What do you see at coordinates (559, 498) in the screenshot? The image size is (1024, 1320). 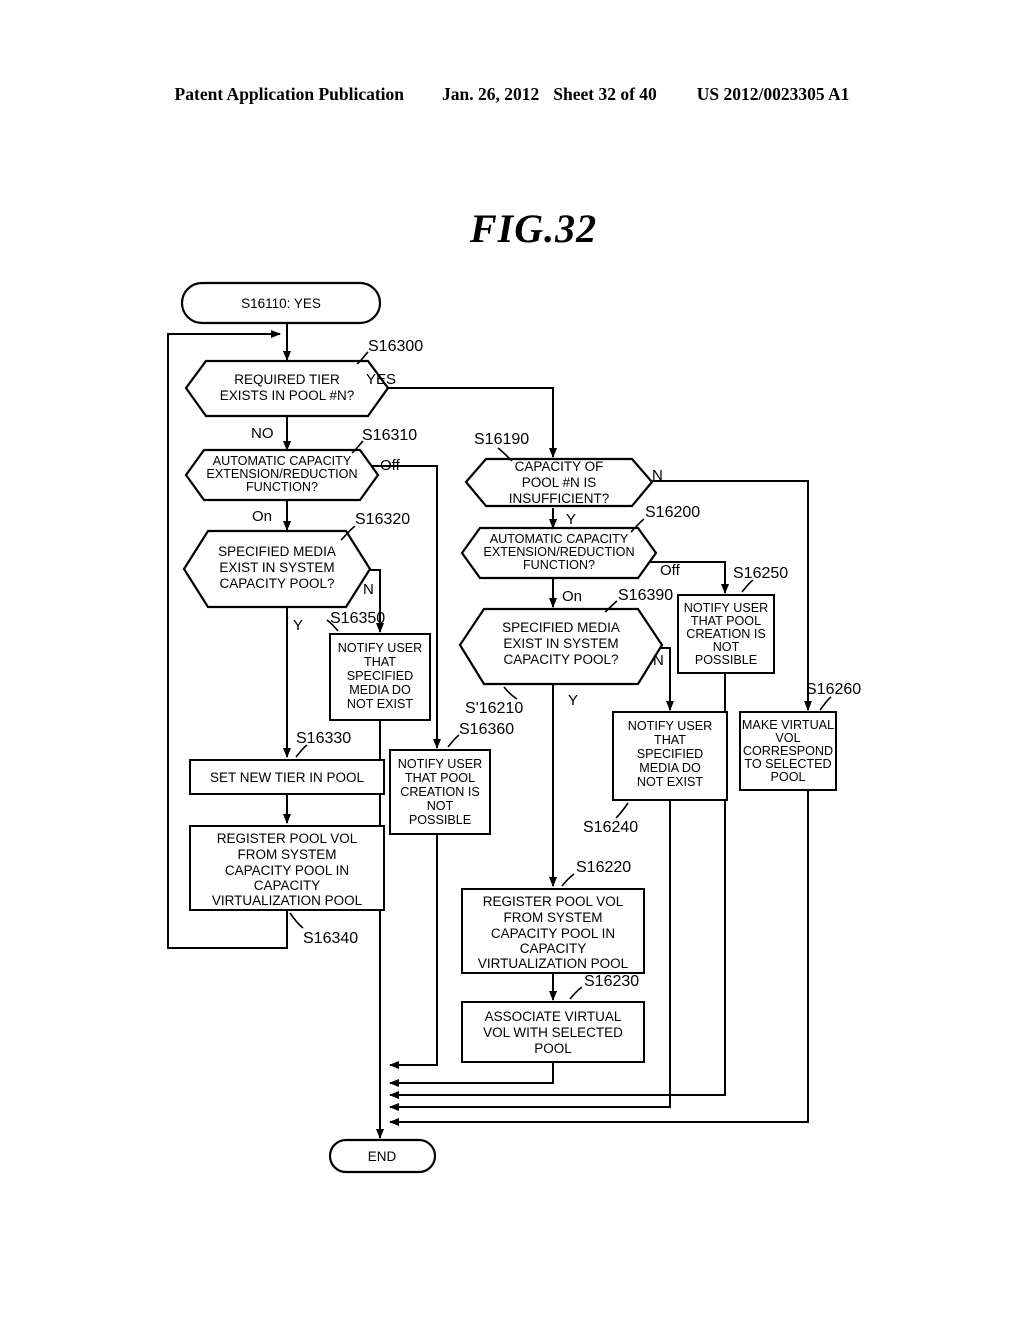 I see `s16190-line3: INSUFFICIENT?` at bounding box center [559, 498].